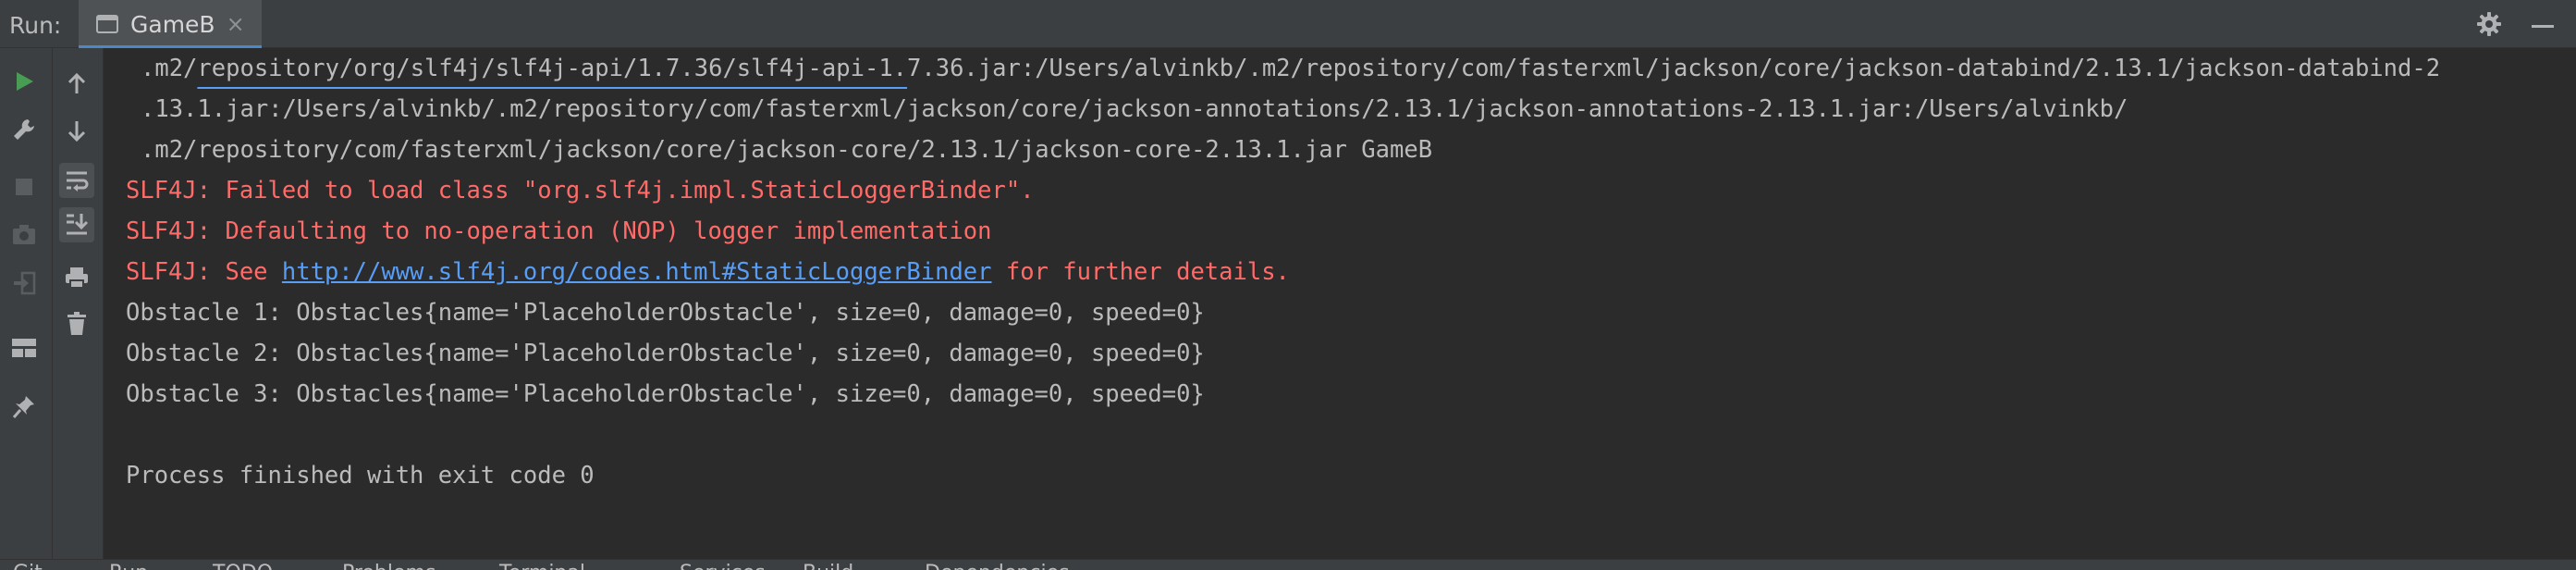  Describe the element at coordinates (997, 566) in the screenshot. I see `tab-dependencies: Dependencies` at that location.